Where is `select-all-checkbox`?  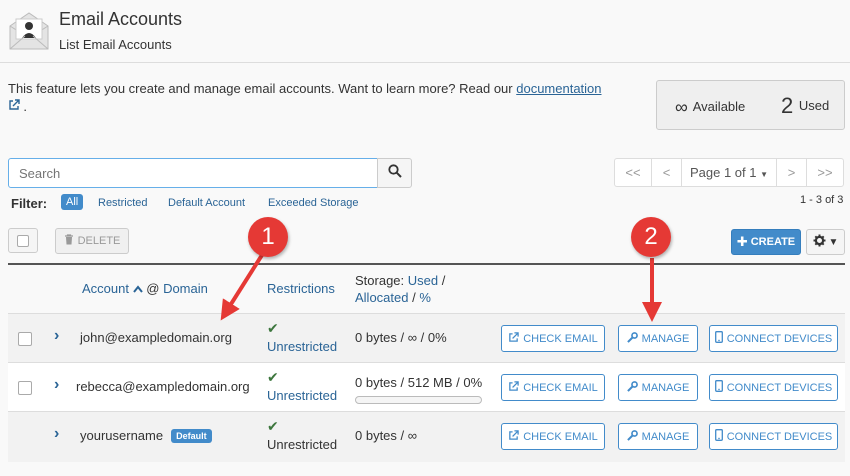
select-all-checkbox is located at coordinates (23, 240).